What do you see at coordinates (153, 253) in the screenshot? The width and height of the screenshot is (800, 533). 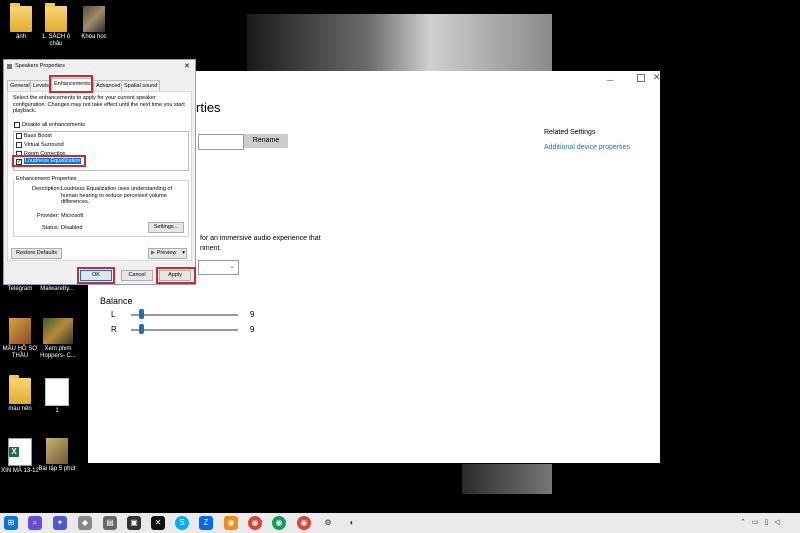 I see `play-icon: ▶` at bounding box center [153, 253].